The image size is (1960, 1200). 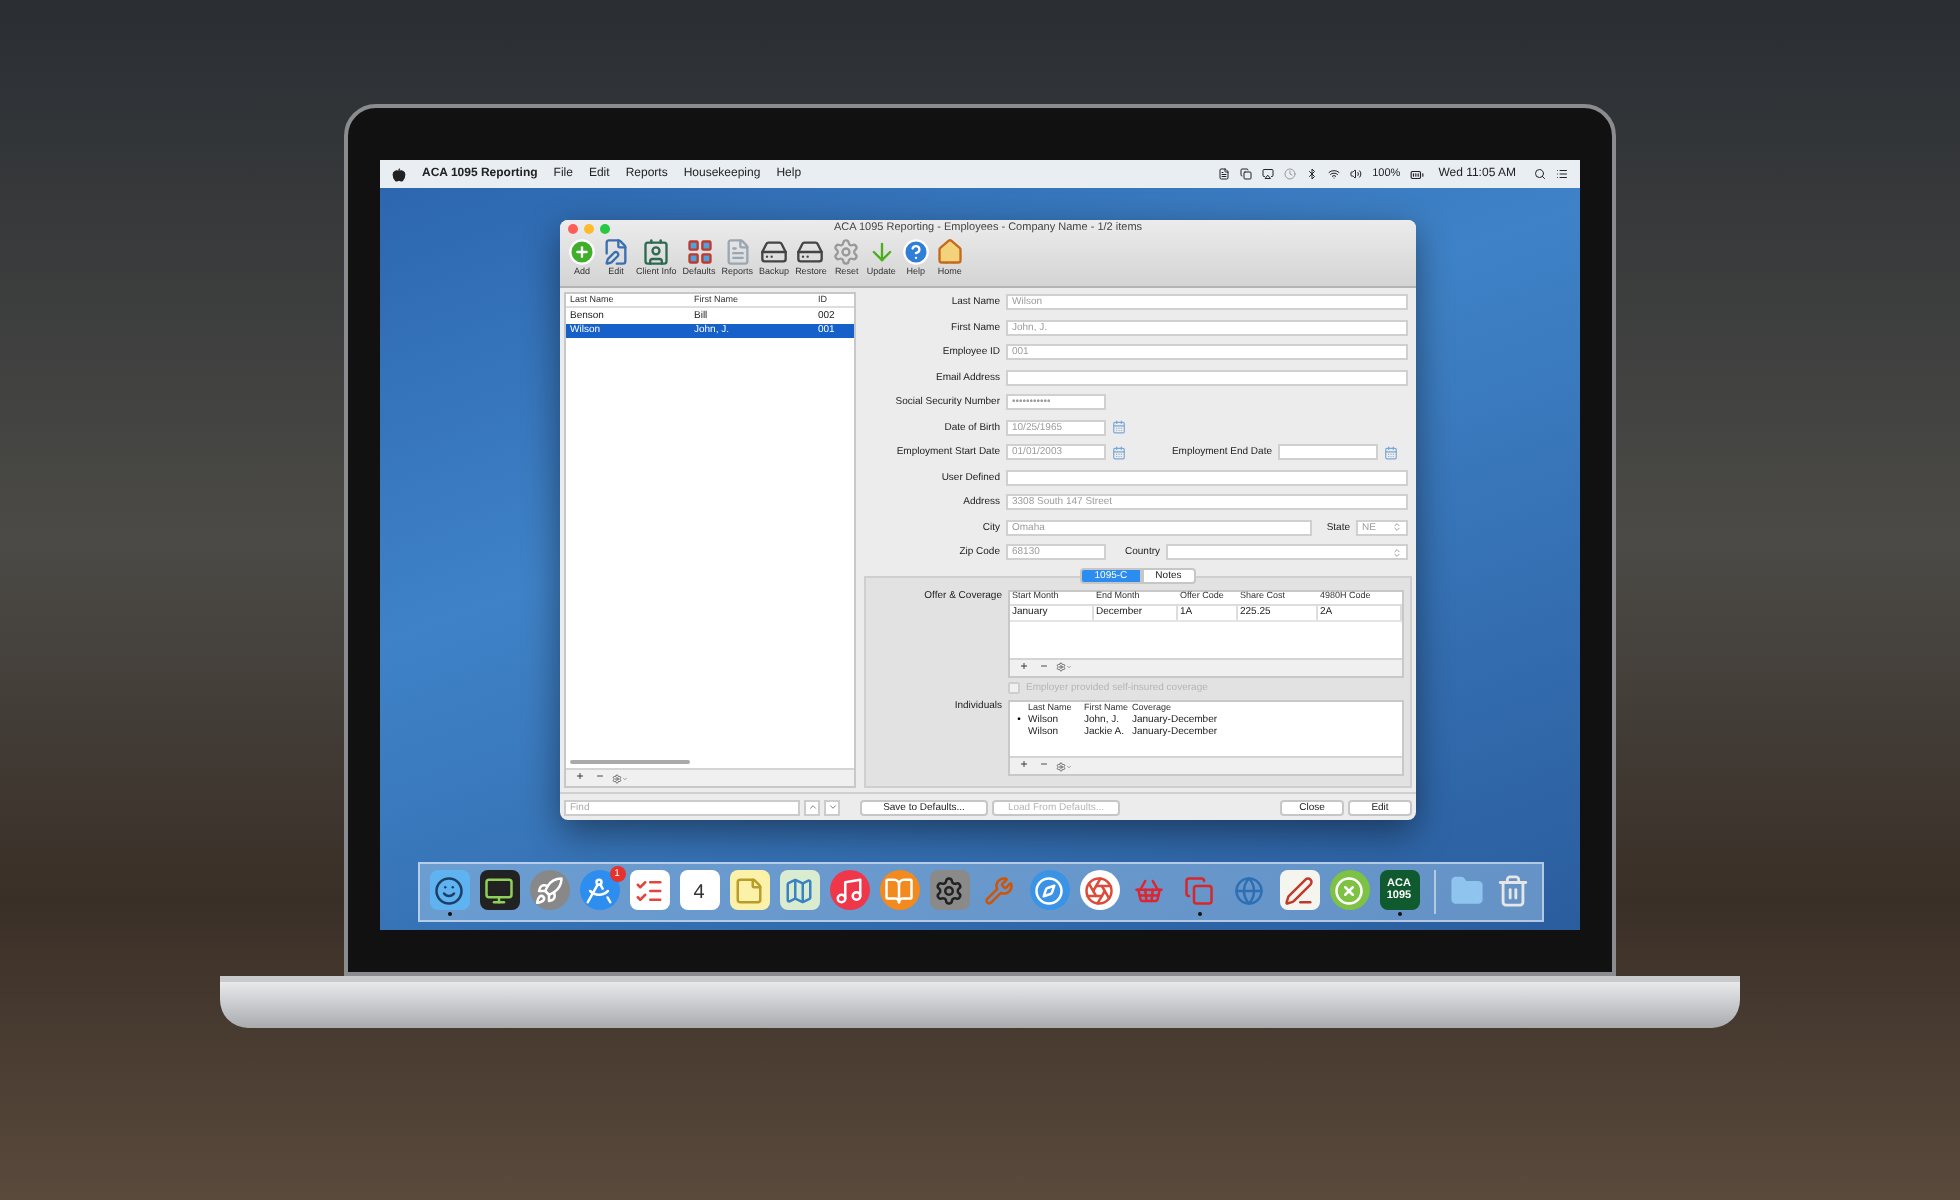 I want to click on book-icon, so click(x=899, y=890).